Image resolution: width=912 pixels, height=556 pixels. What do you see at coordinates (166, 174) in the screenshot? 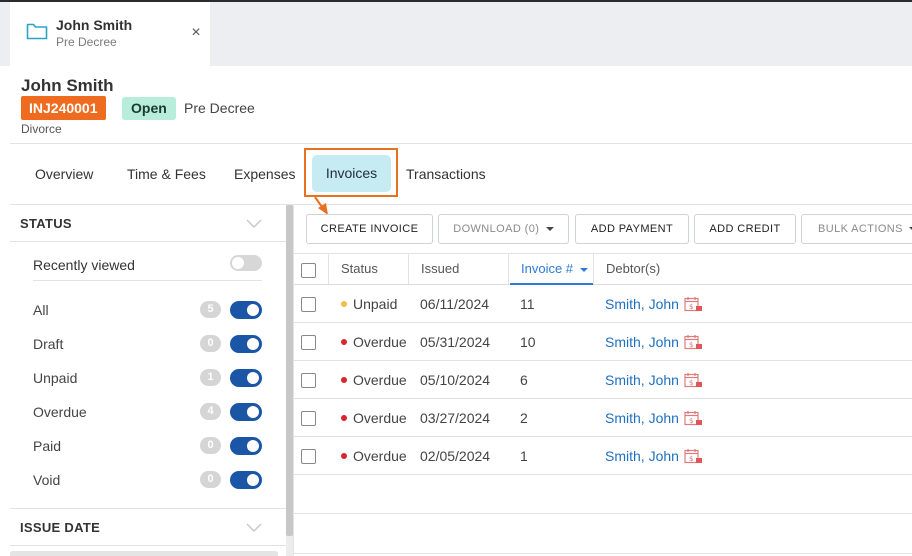
I see `tab-time-fees: Time & Fees` at bounding box center [166, 174].